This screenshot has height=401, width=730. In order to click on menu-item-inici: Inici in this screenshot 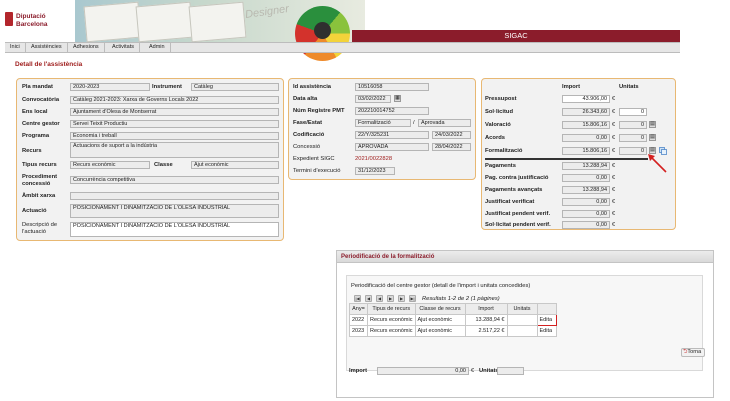, I will do `click(15, 47)`.